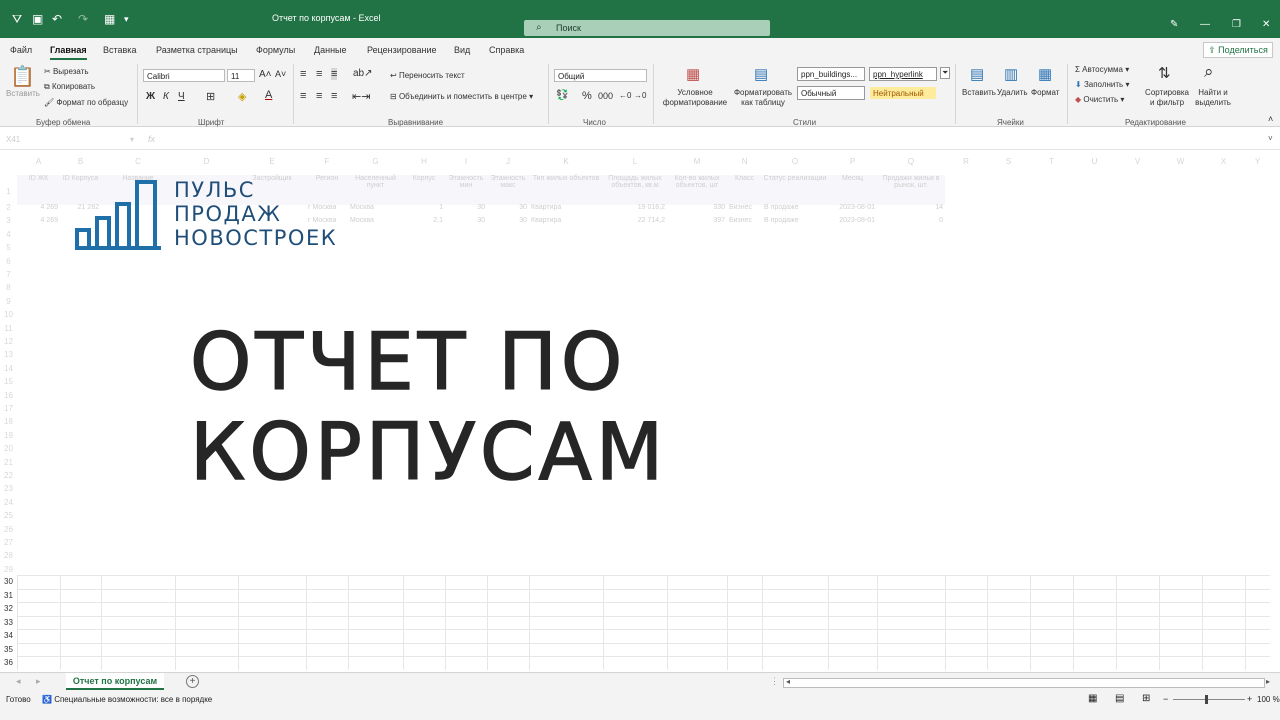 The image size is (1280, 720). I want to click on row-header: 21, so click(8, 462).